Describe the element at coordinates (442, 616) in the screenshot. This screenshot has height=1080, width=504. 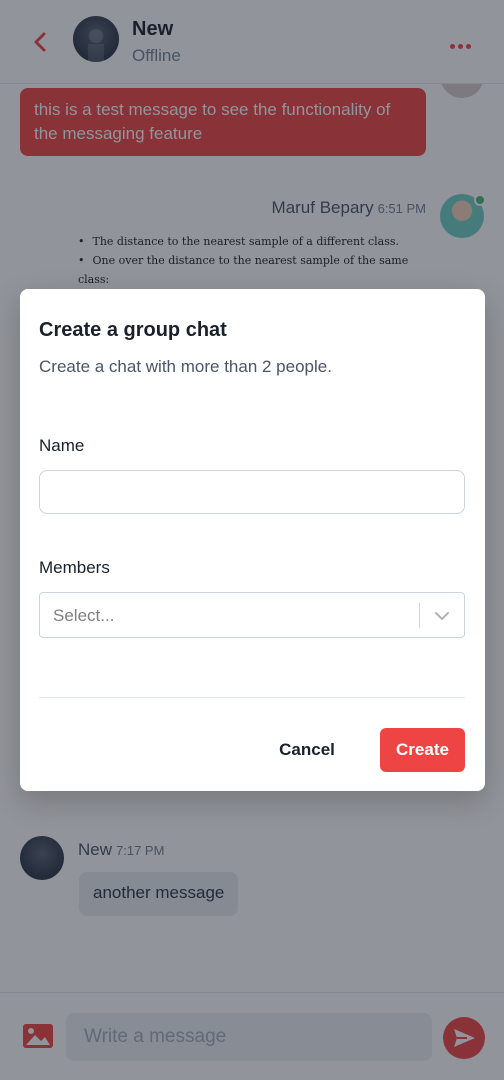
I see `chevron-down-icon` at that location.